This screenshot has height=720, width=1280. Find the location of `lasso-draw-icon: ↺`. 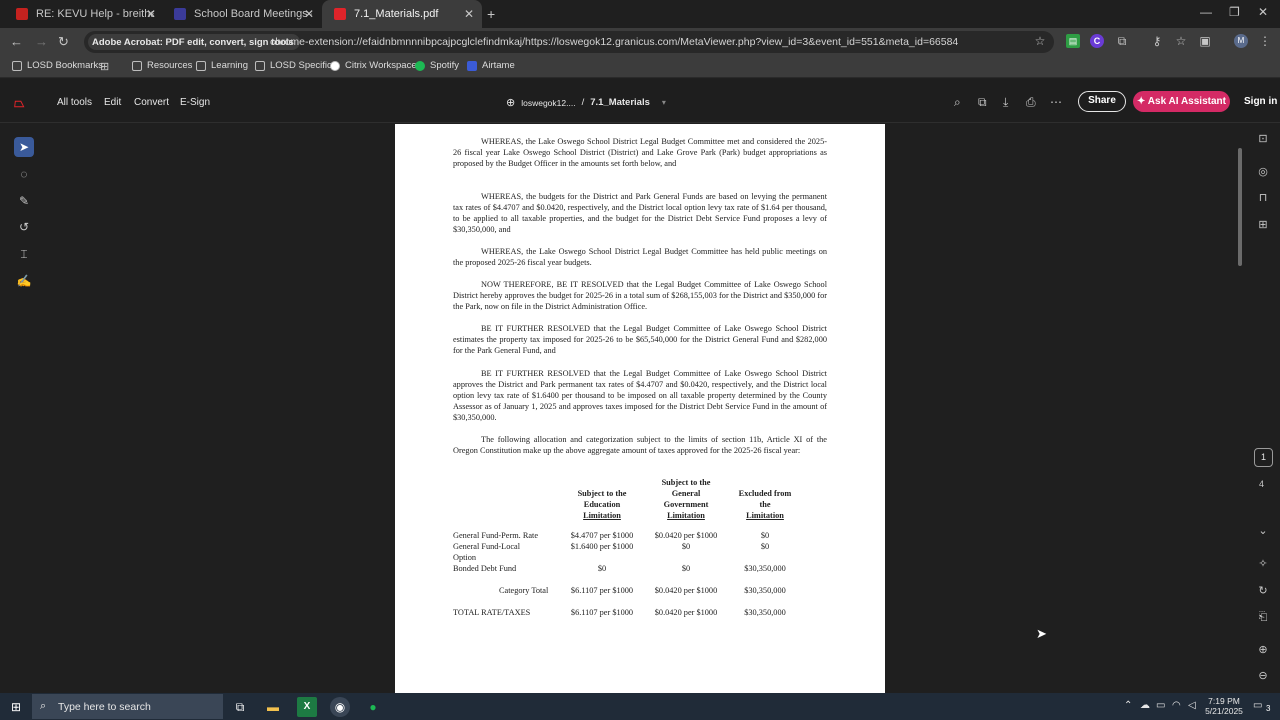

lasso-draw-icon: ↺ is located at coordinates (24, 227).